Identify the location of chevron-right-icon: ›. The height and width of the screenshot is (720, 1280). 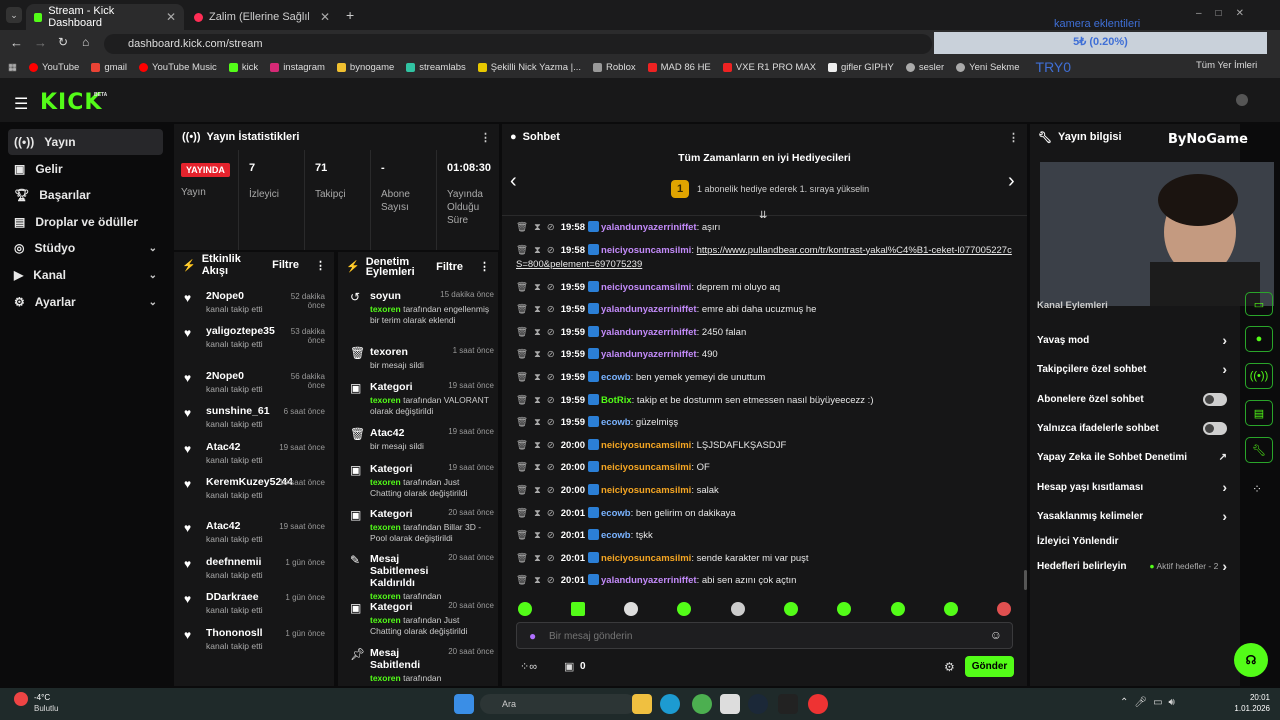
(1011, 181).